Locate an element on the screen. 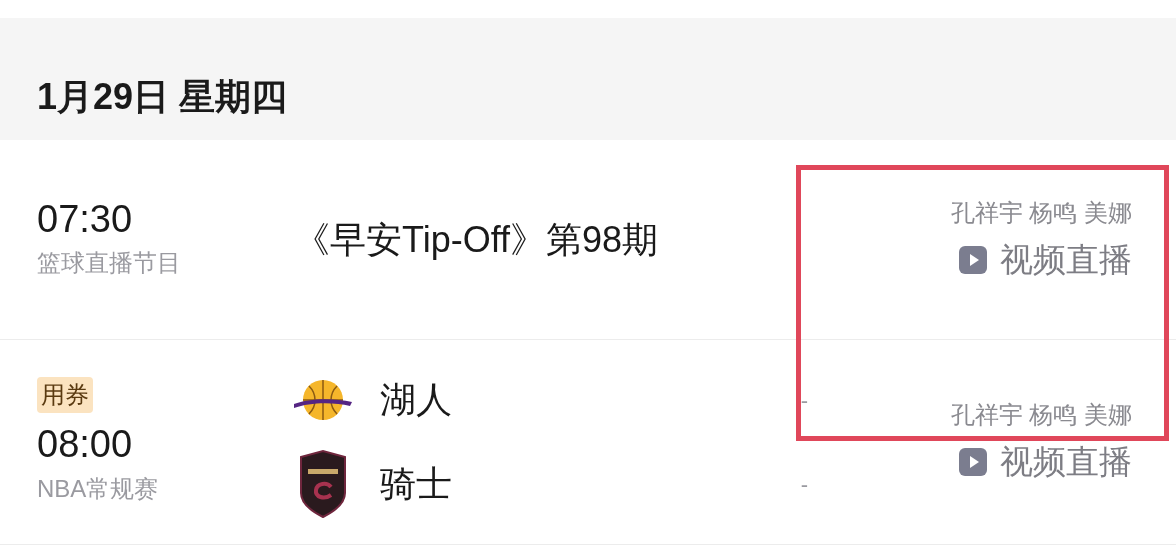 This screenshot has width=1176, height=556. start-time: 07:30 is located at coordinates (85, 219).